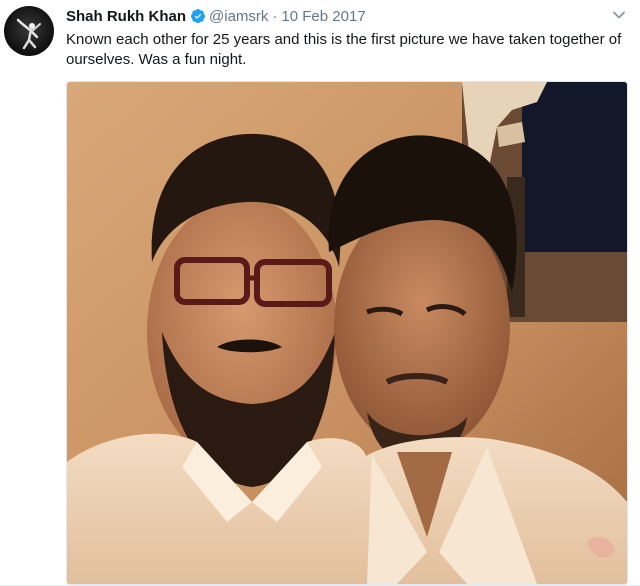  I want to click on tweet-header: Shah Rukh Khan @iamsrk · 10 Feb 2017, so click(333, 16).